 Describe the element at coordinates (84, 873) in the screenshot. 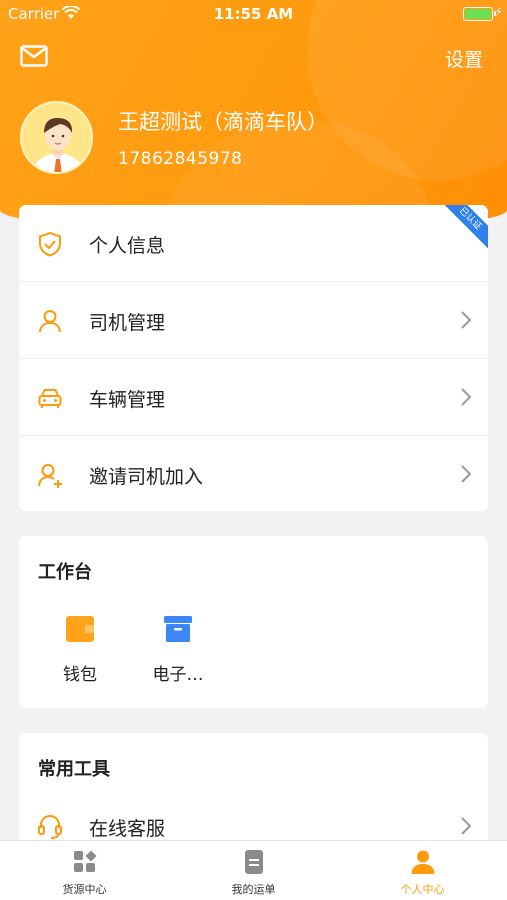

I see `tab-cargo-center: 货源中心` at that location.